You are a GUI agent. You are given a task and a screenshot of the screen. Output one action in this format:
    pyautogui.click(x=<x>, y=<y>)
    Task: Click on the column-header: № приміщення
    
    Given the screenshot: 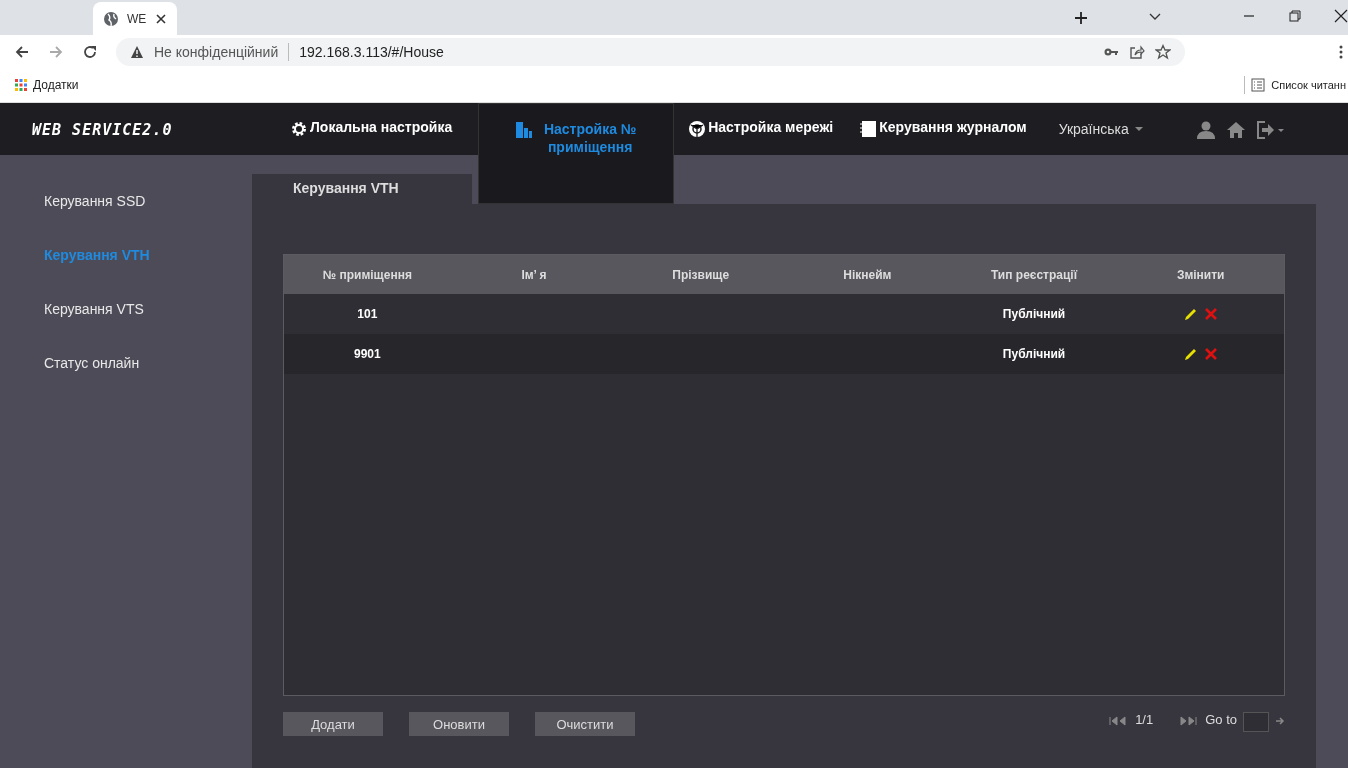 What is the action you would take?
    pyautogui.click(x=367, y=274)
    